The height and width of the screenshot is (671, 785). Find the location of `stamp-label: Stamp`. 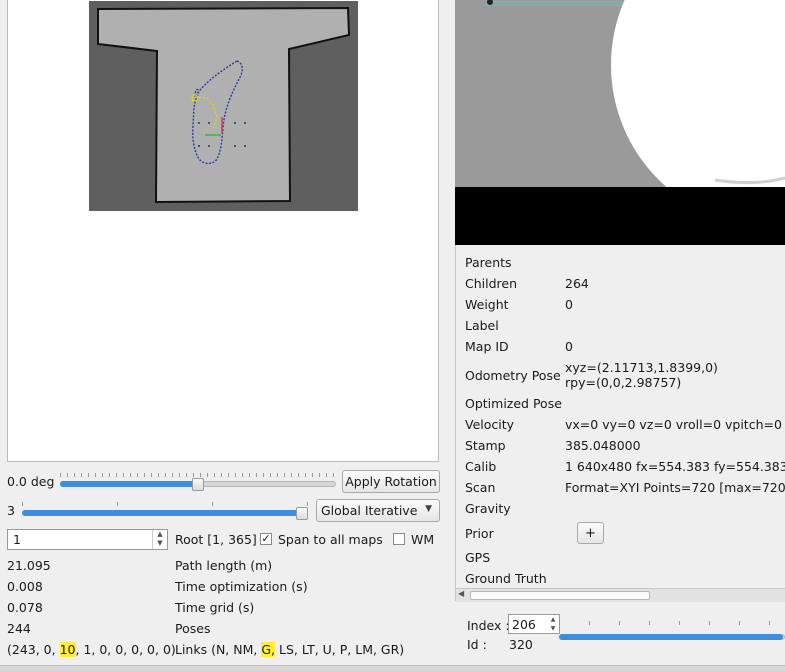

stamp-label: Stamp is located at coordinates (485, 445).